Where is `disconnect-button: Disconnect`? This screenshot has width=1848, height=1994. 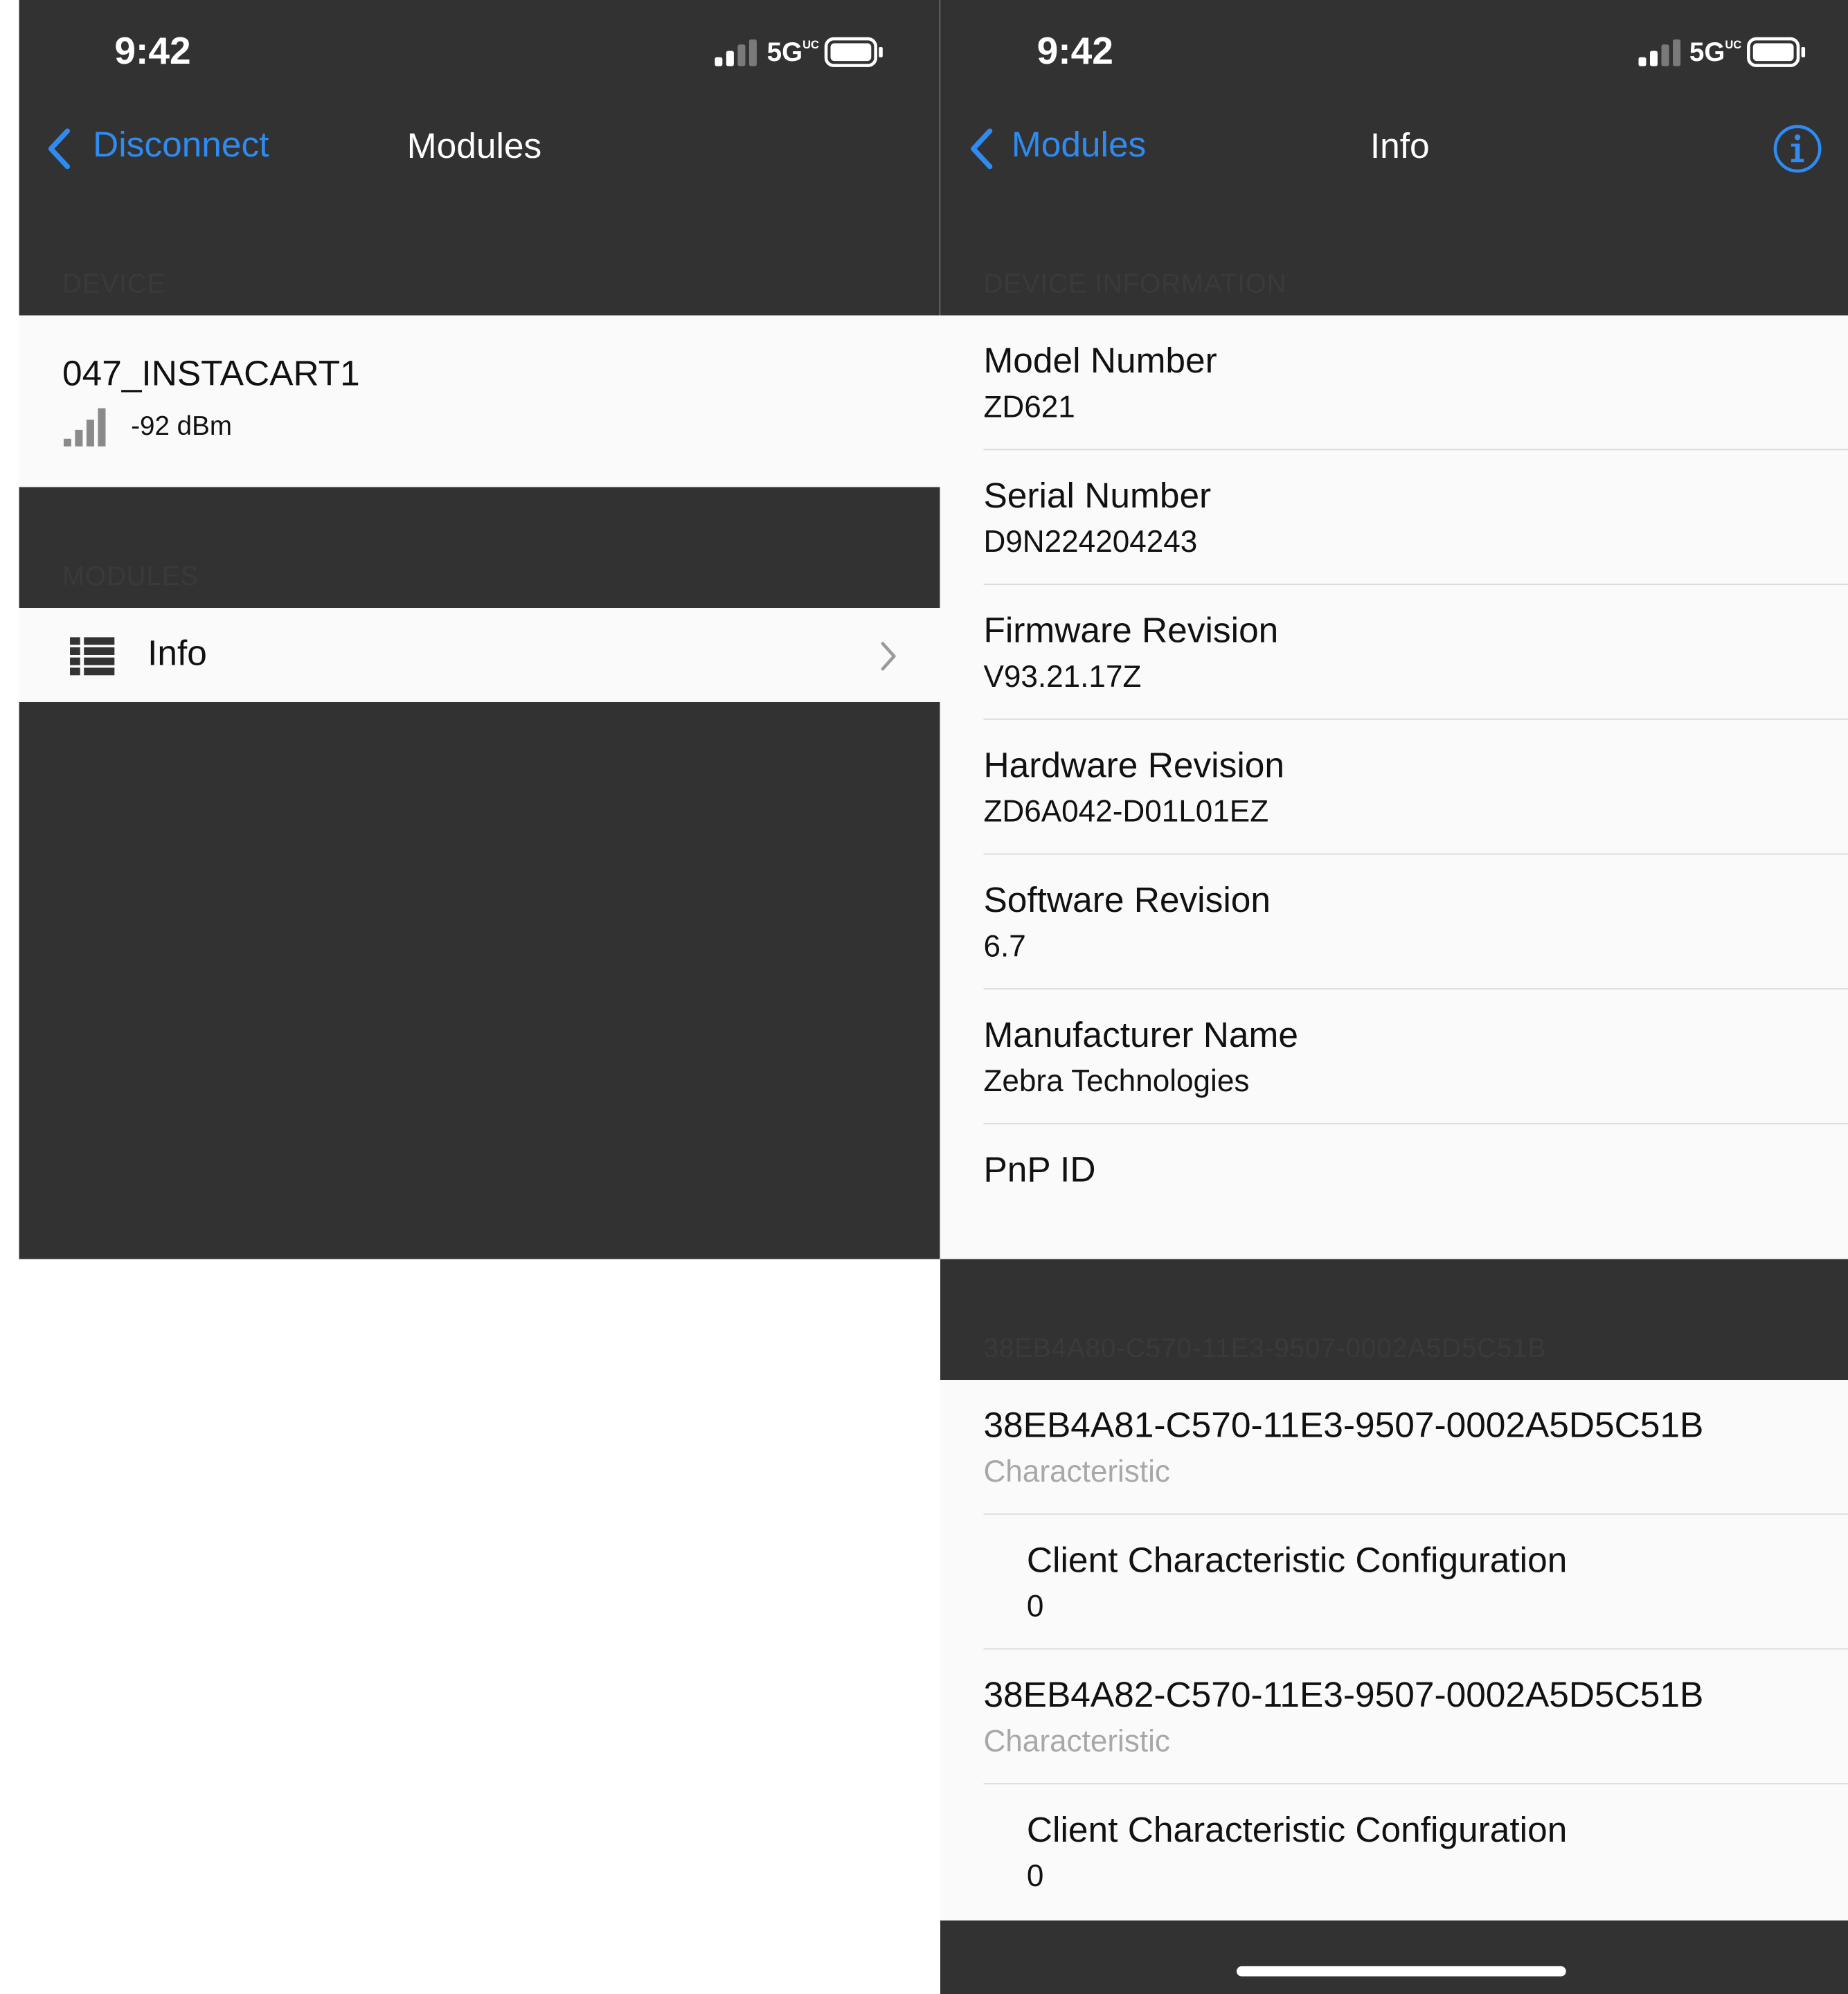
disconnect-button: Disconnect is located at coordinates (170, 150).